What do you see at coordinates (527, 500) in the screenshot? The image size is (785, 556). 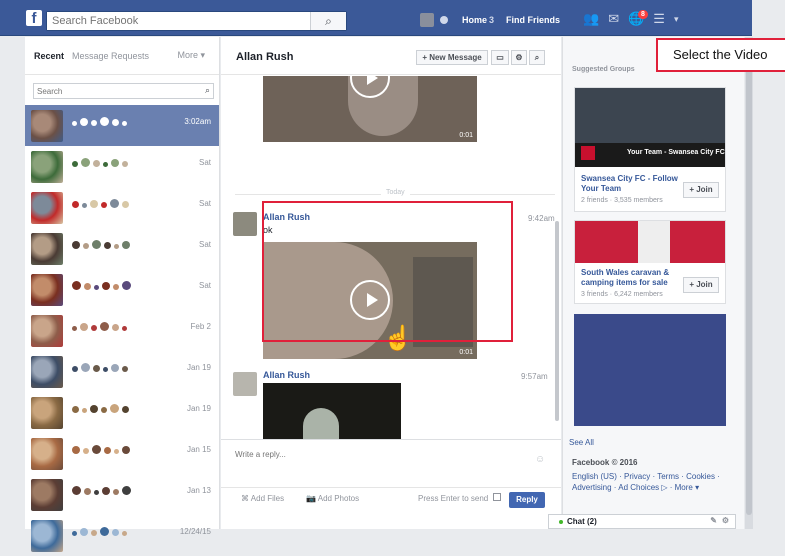 I see `reply-button: Reply` at bounding box center [527, 500].